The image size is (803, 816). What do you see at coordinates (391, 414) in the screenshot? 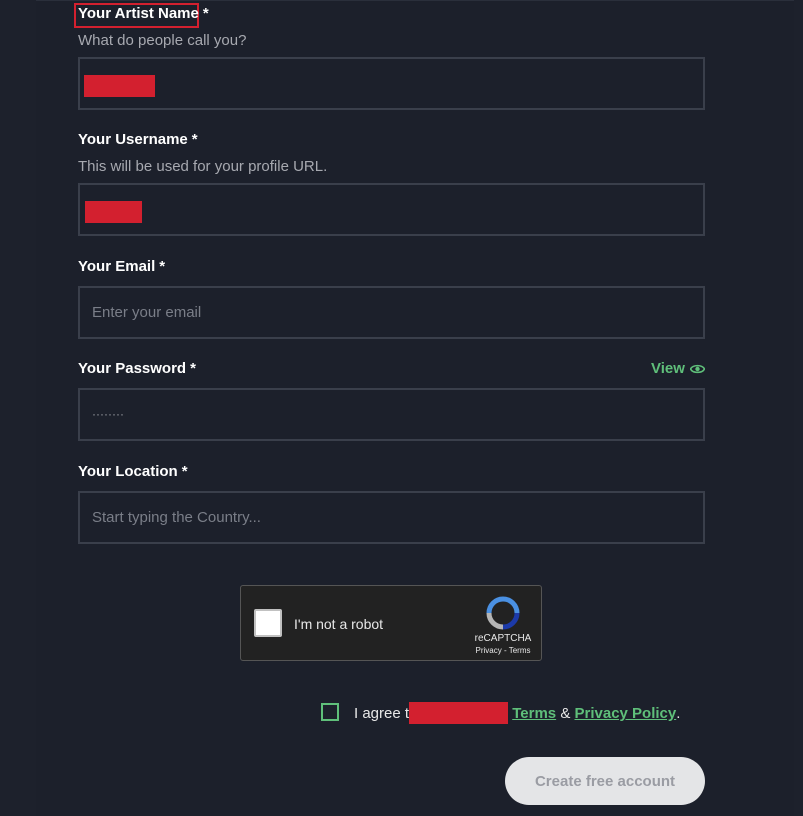
I see `password-field: ········` at bounding box center [391, 414].